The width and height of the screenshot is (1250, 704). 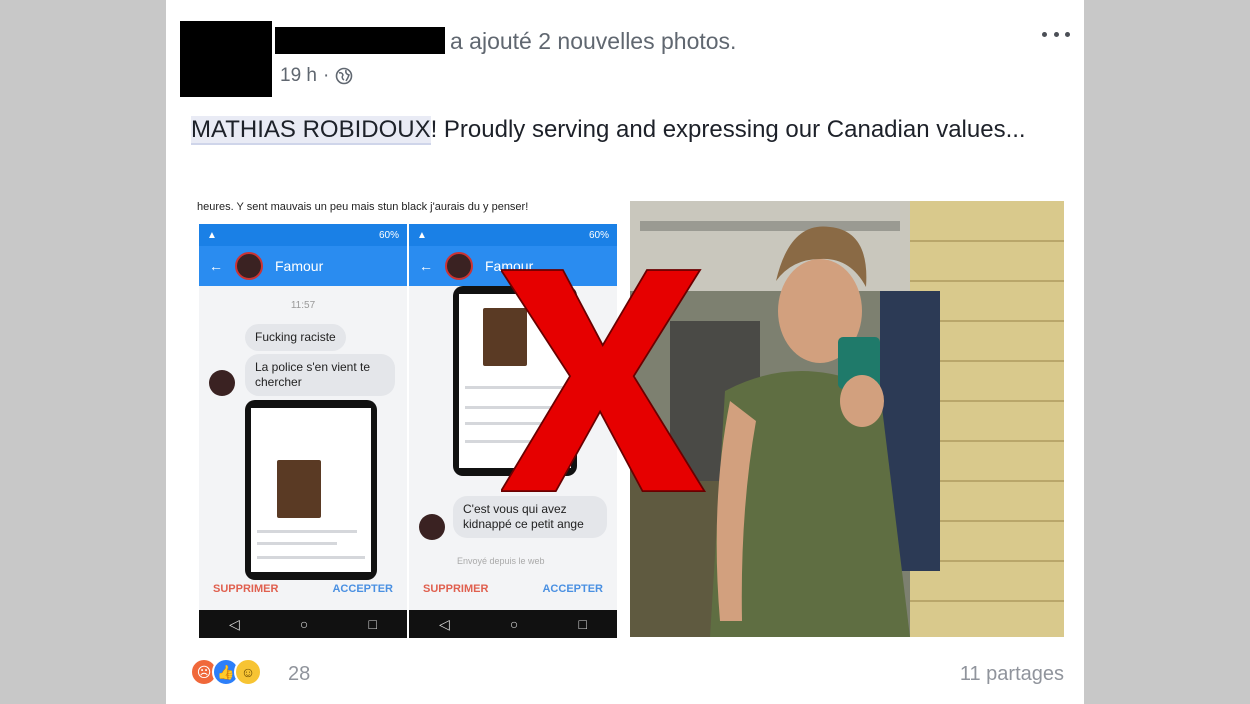 What do you see at coordinates (299, 266) in the screenshot?
I see `contact-name: Famour` at bounding box center [299, 266].